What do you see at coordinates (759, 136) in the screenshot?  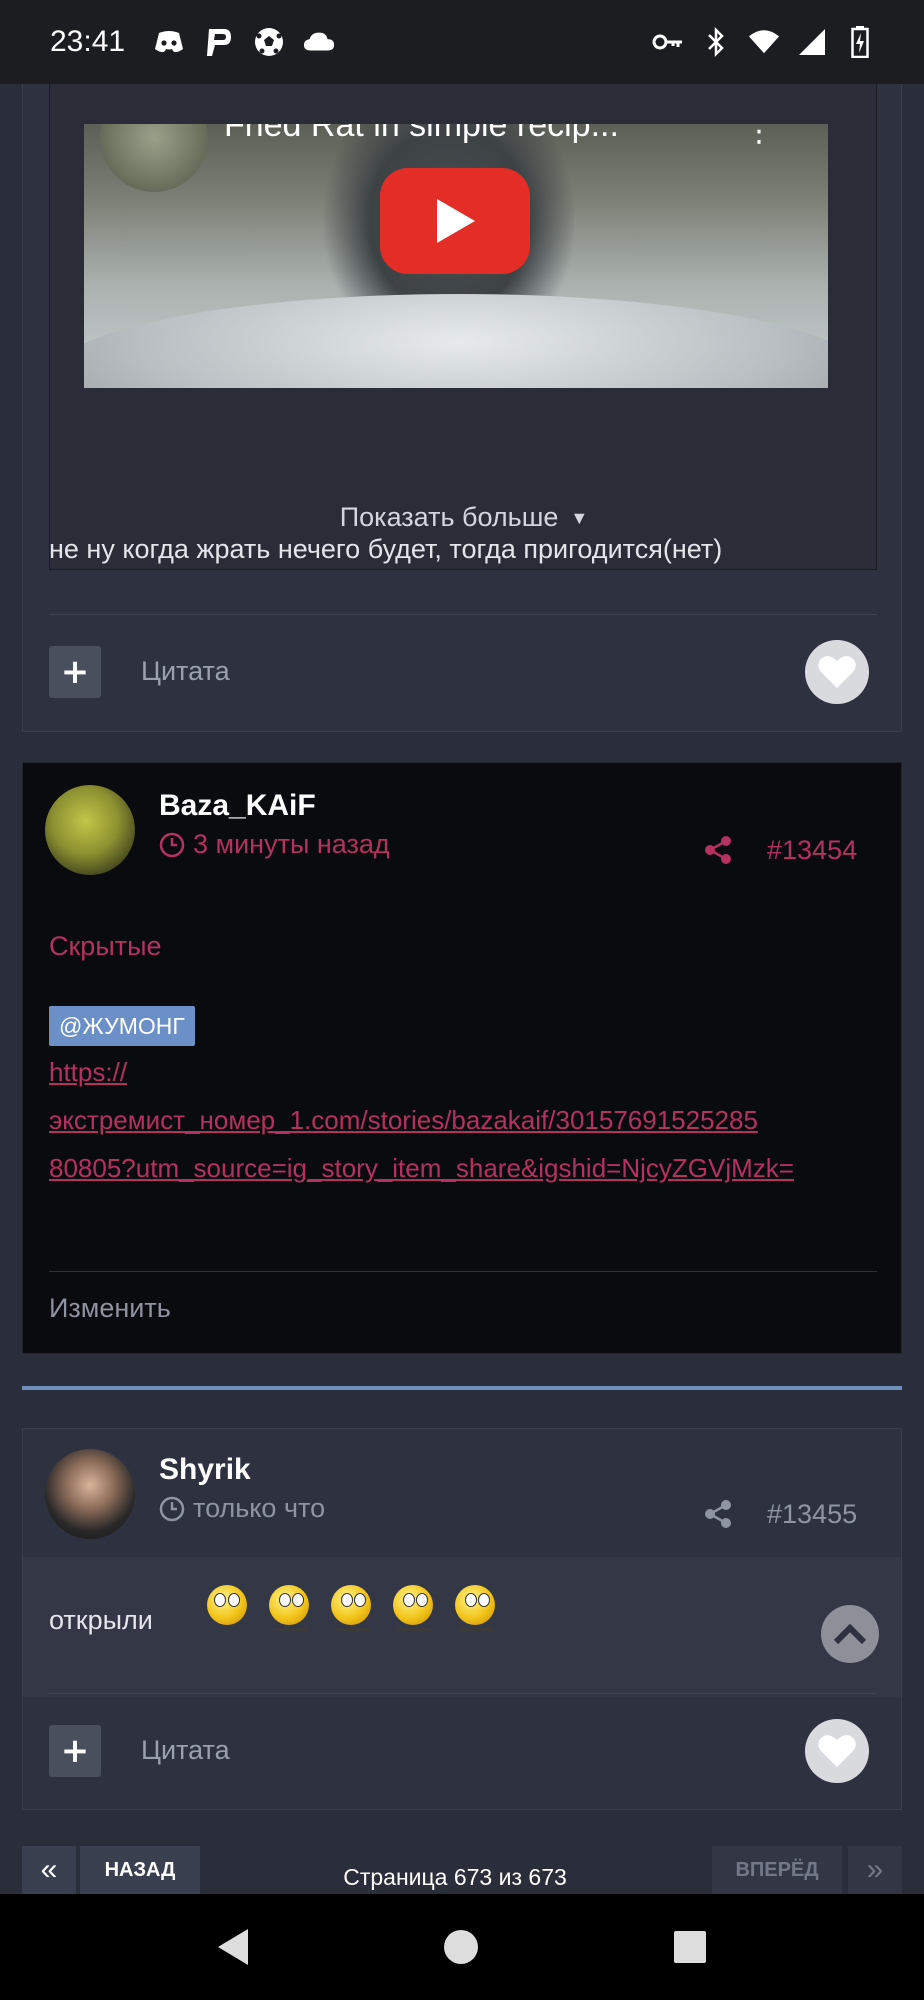 I see `more-options-icon: ⋮` at bounding box center [759, 136].